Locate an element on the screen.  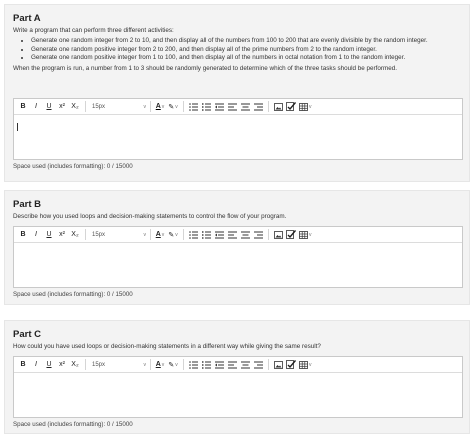
bulleted-list-icon is located at coordinates (193, 106).